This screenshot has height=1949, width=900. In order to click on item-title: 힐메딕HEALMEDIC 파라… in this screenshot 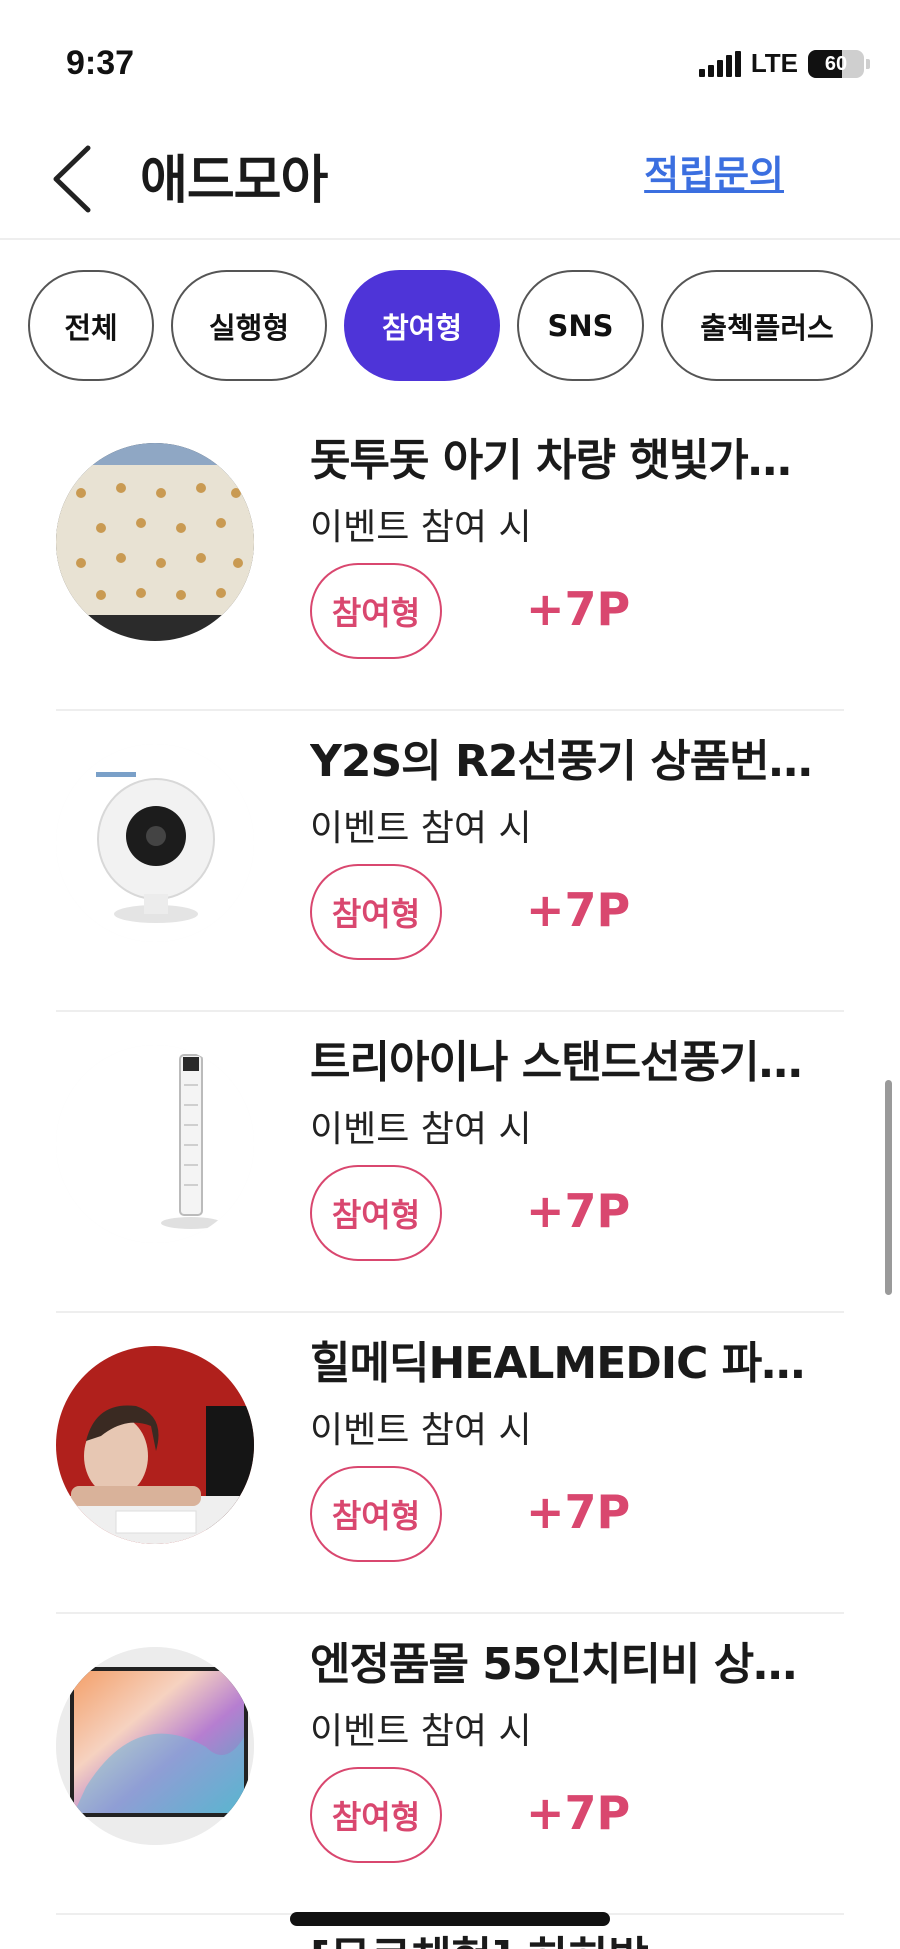, I will do `click(570, 1363)`.